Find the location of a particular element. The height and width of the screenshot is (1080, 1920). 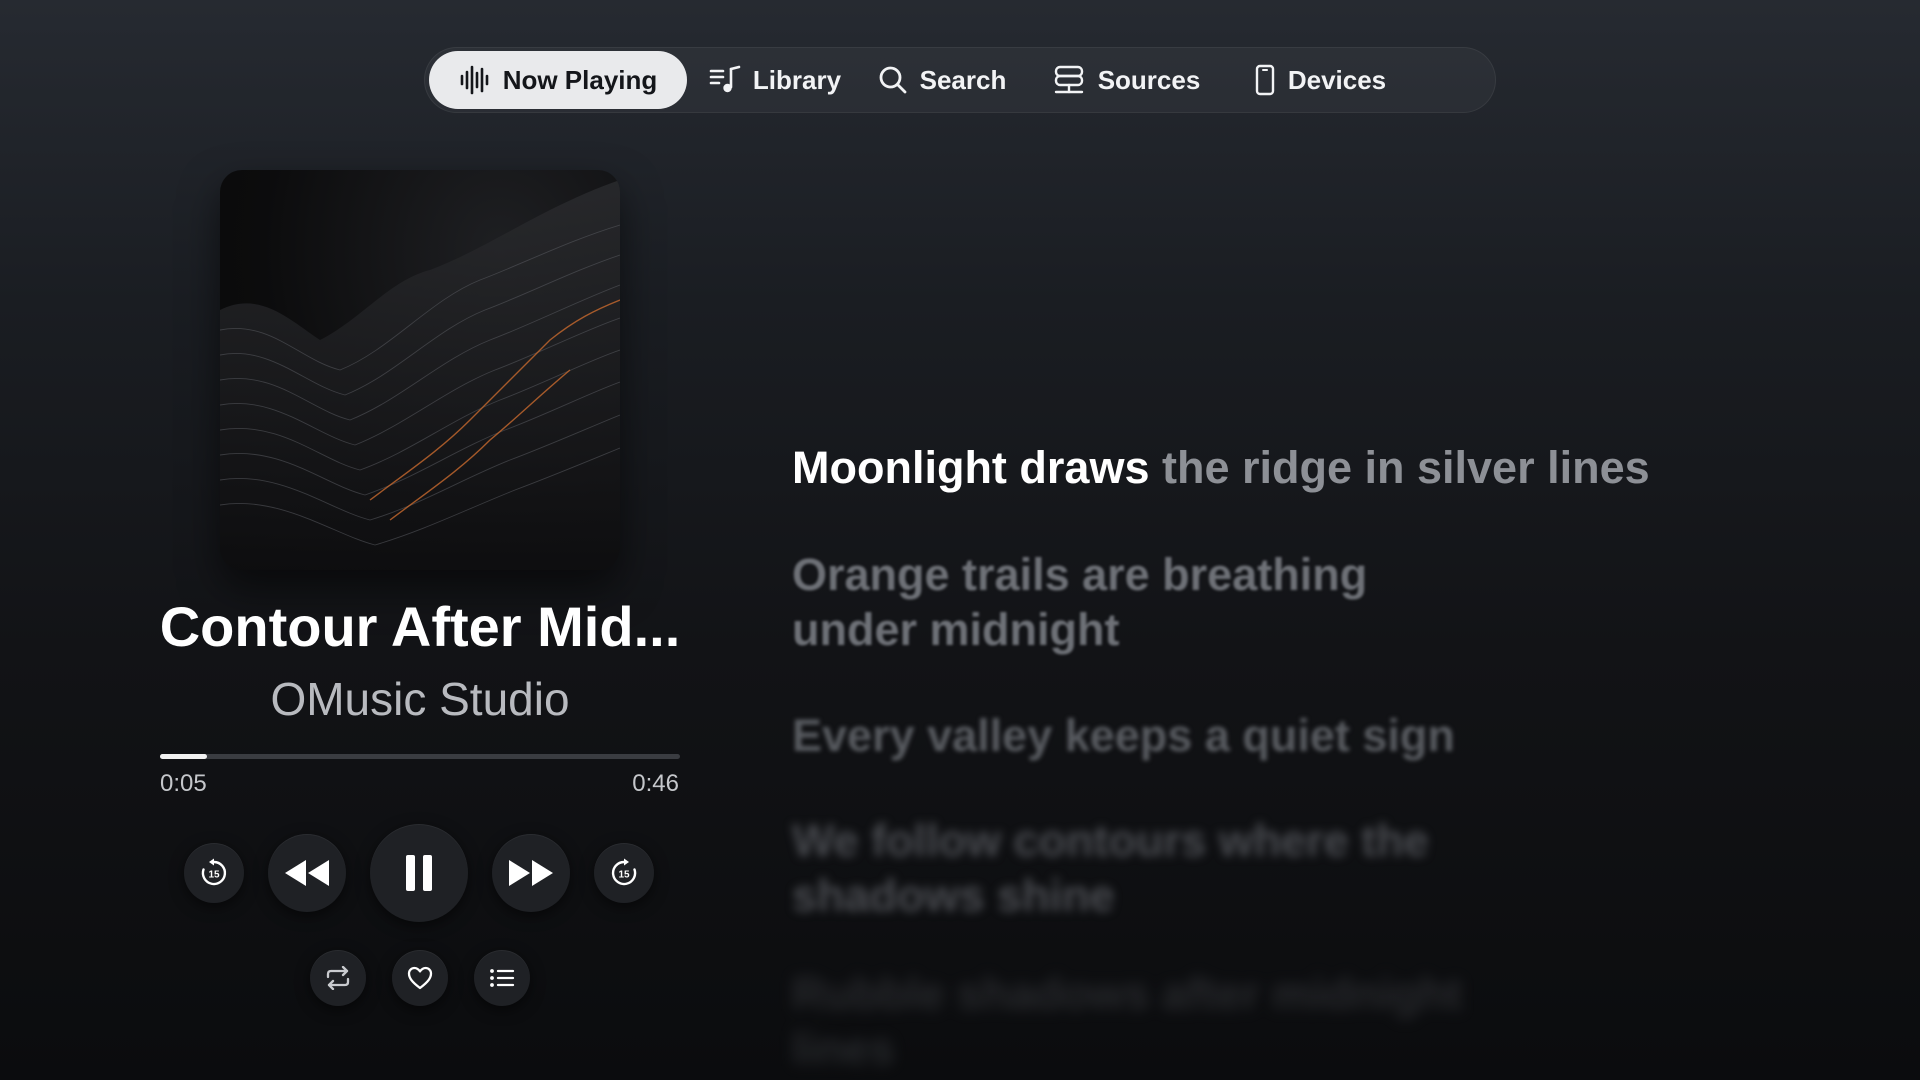

favorite-button is located at coordinates (420, 978).